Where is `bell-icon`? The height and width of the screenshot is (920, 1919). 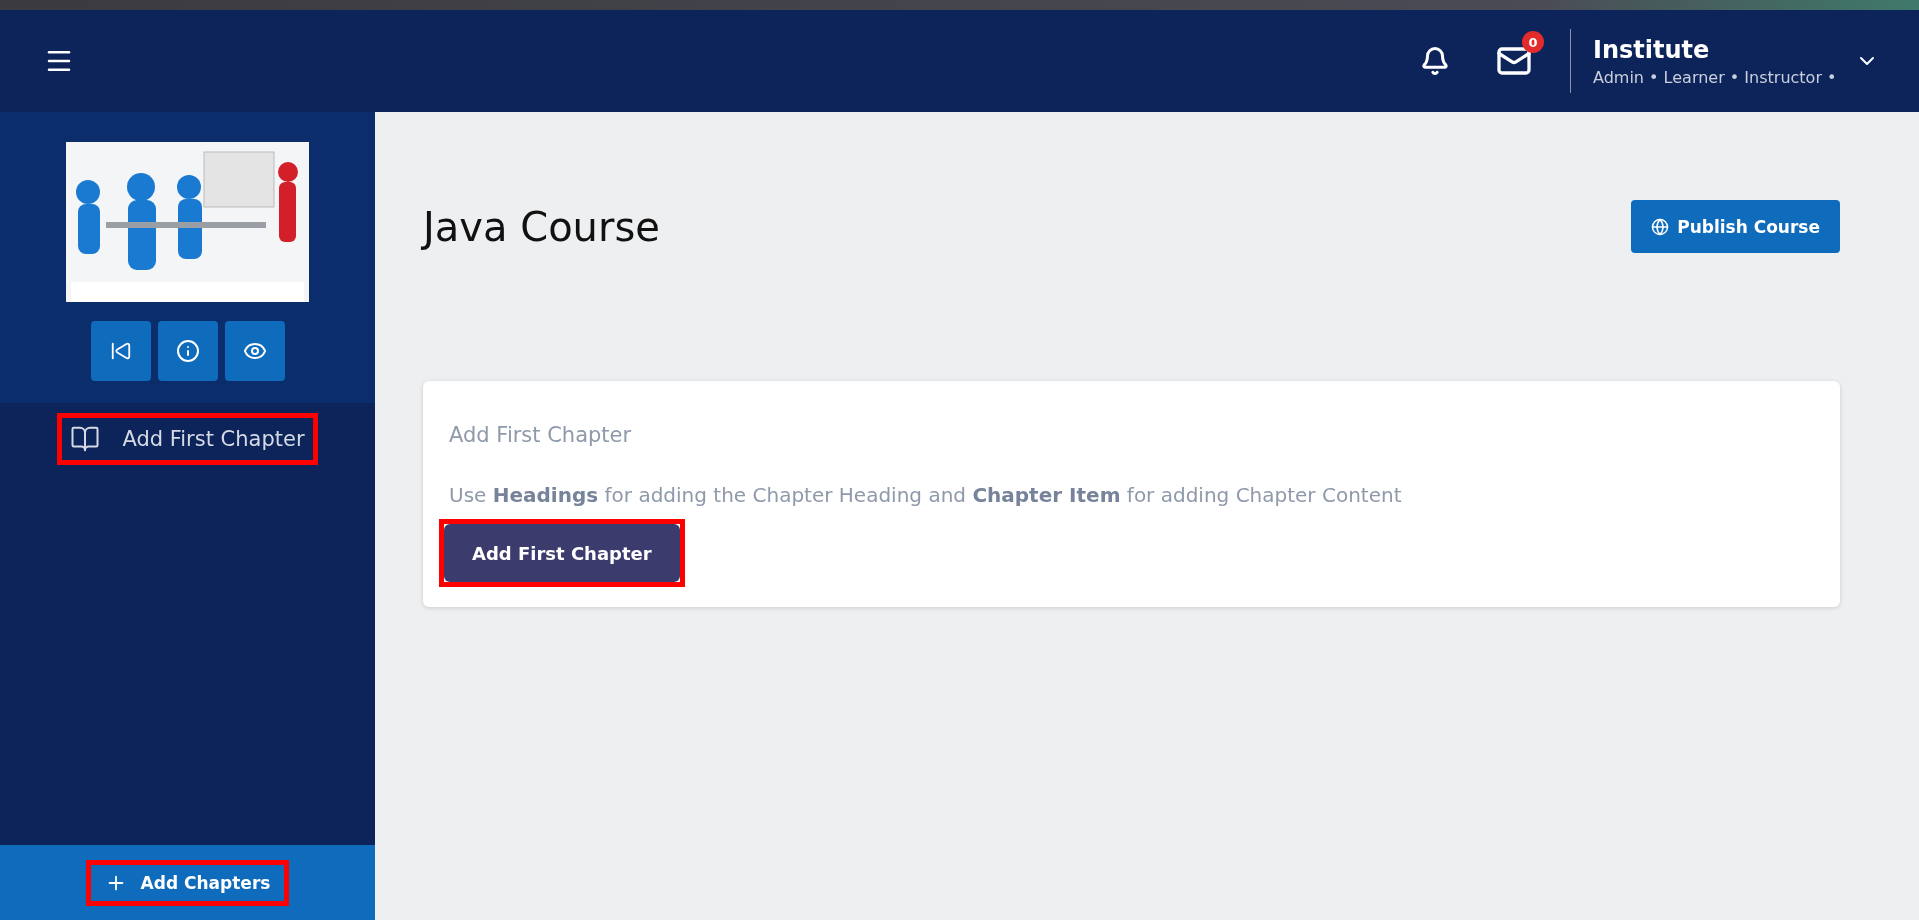
bell-icon is located at coordinates (1435, 61).